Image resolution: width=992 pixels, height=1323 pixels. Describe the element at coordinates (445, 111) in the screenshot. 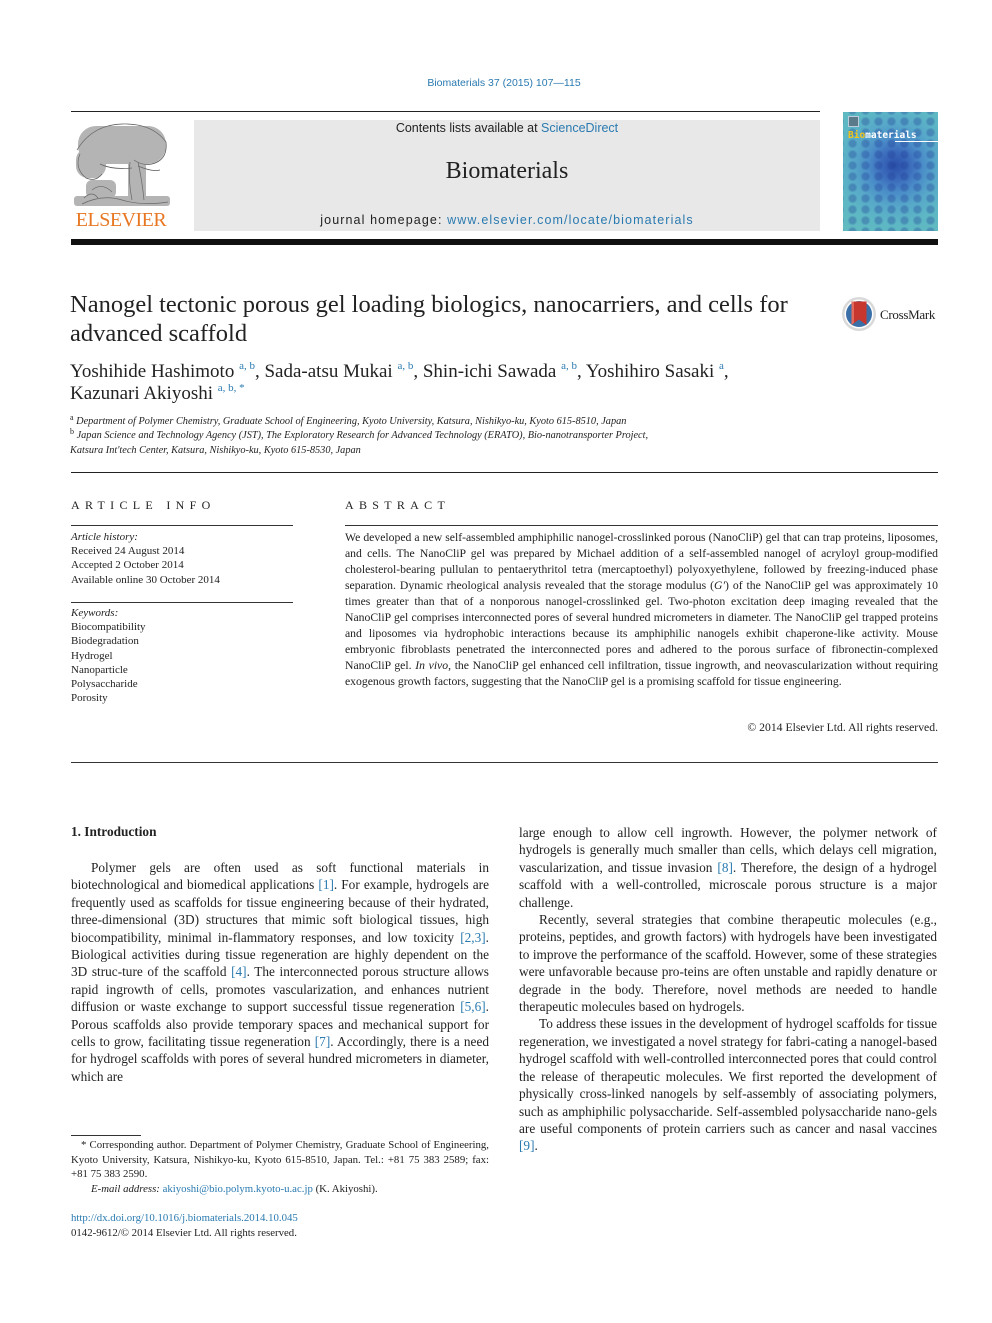

I see `header-top-rule` at that location.